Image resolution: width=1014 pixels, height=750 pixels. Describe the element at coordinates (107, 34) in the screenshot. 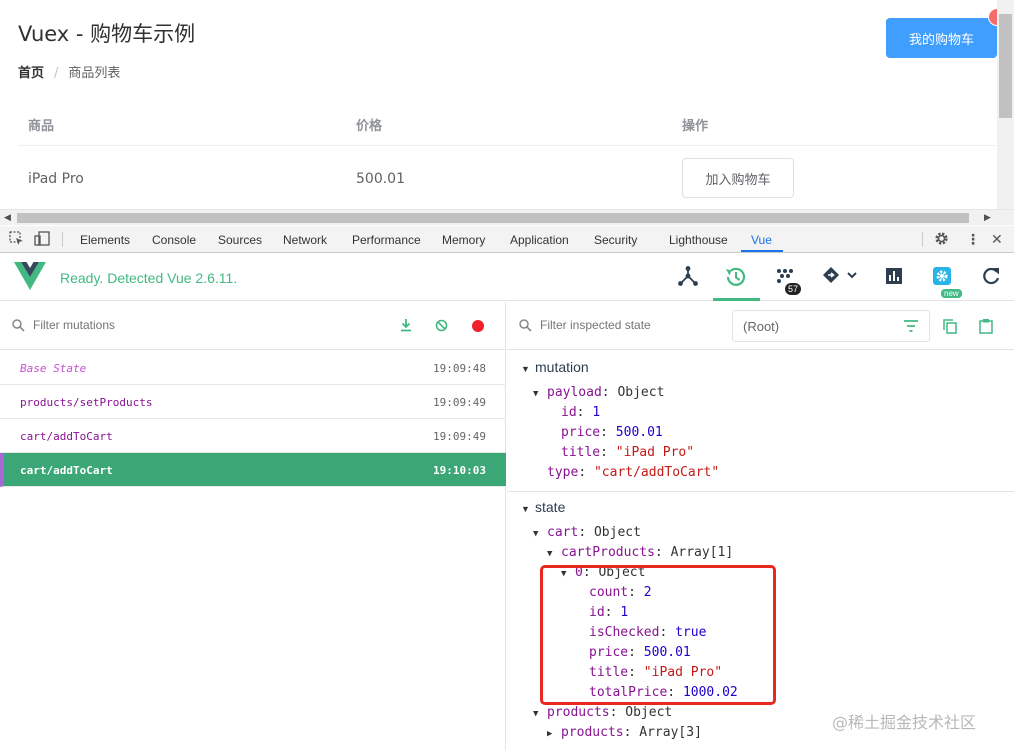

I see `page-title: Vuex - 购物车示例` at that location.